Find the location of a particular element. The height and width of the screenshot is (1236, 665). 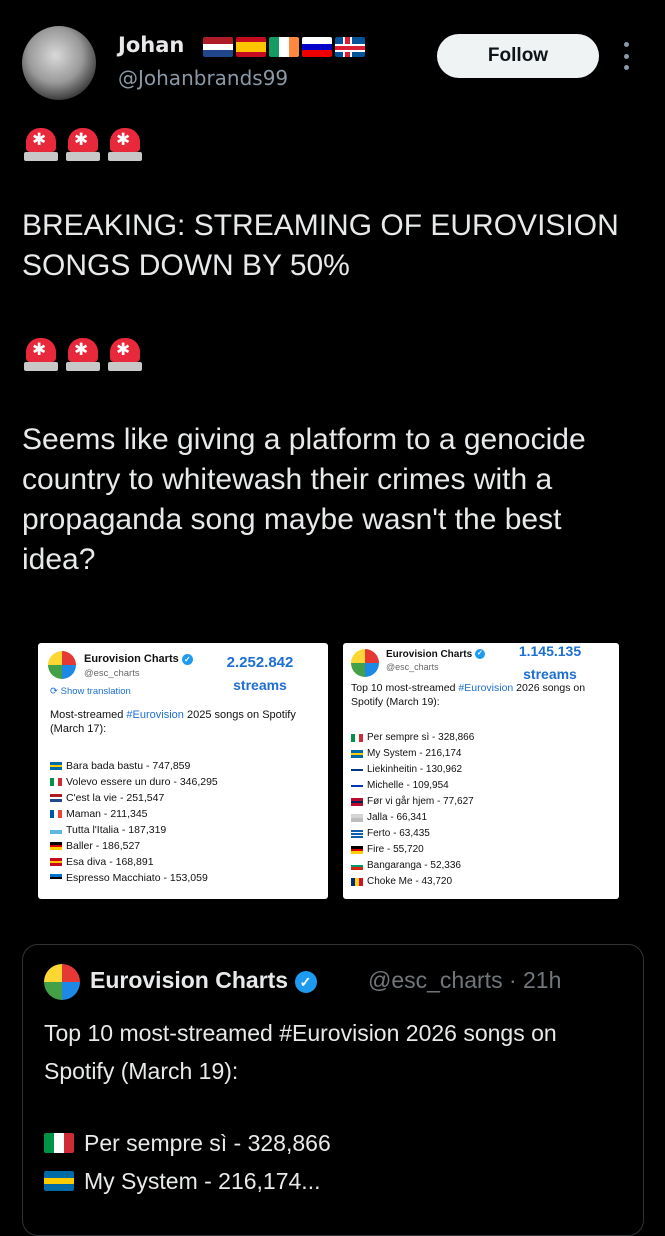

flag-bg-icon is located at coordinates (357, 866).